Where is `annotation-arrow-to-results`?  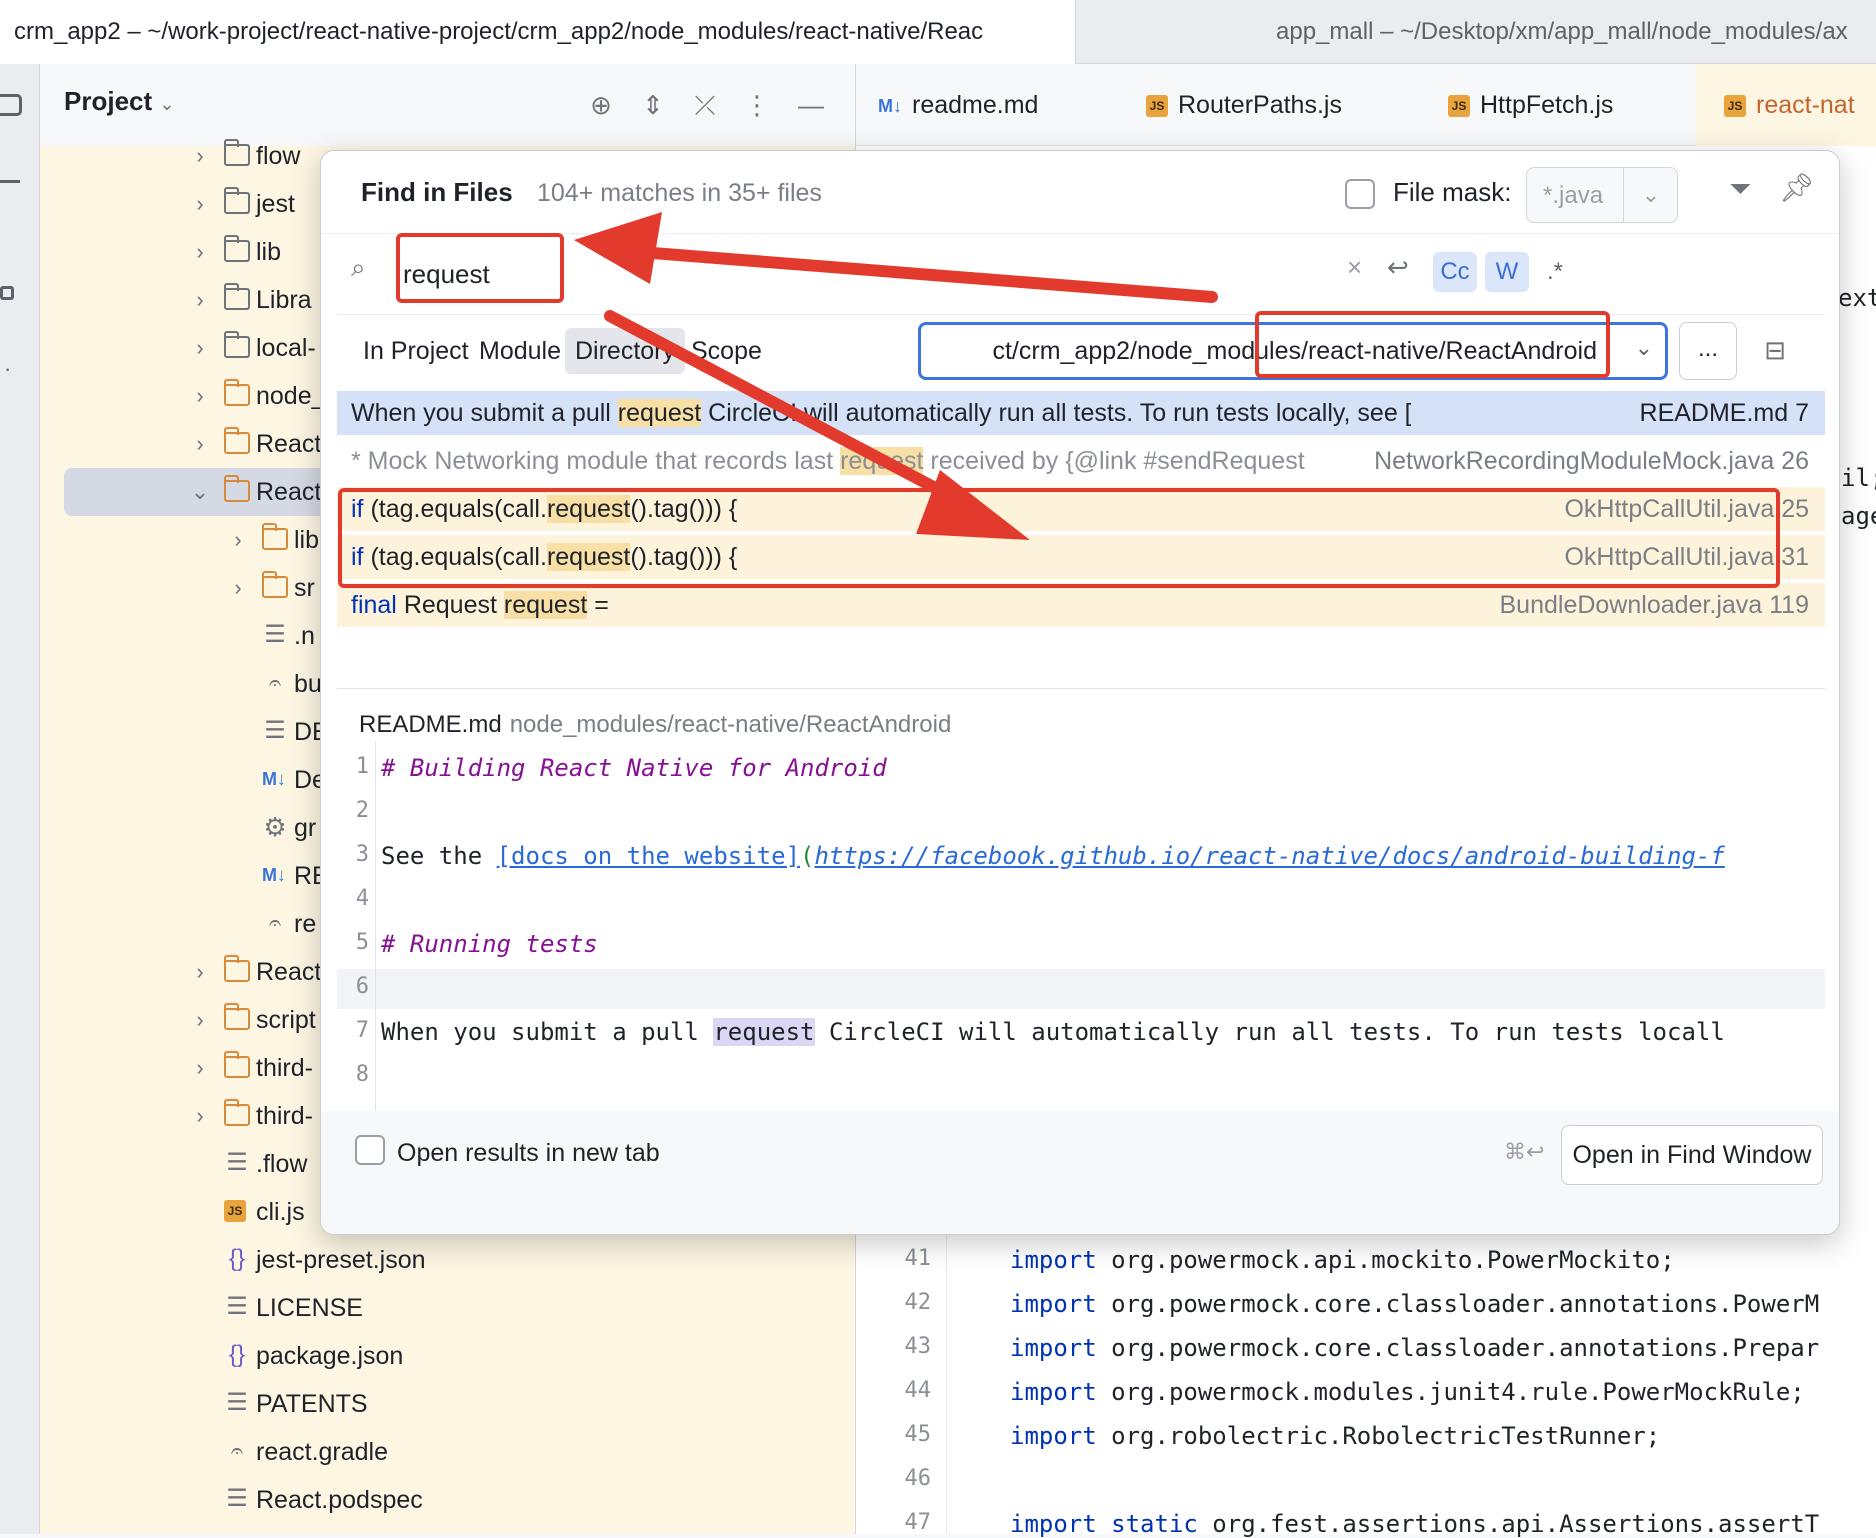
annotation-arrow-to-results is located at coordinates (817, 425).